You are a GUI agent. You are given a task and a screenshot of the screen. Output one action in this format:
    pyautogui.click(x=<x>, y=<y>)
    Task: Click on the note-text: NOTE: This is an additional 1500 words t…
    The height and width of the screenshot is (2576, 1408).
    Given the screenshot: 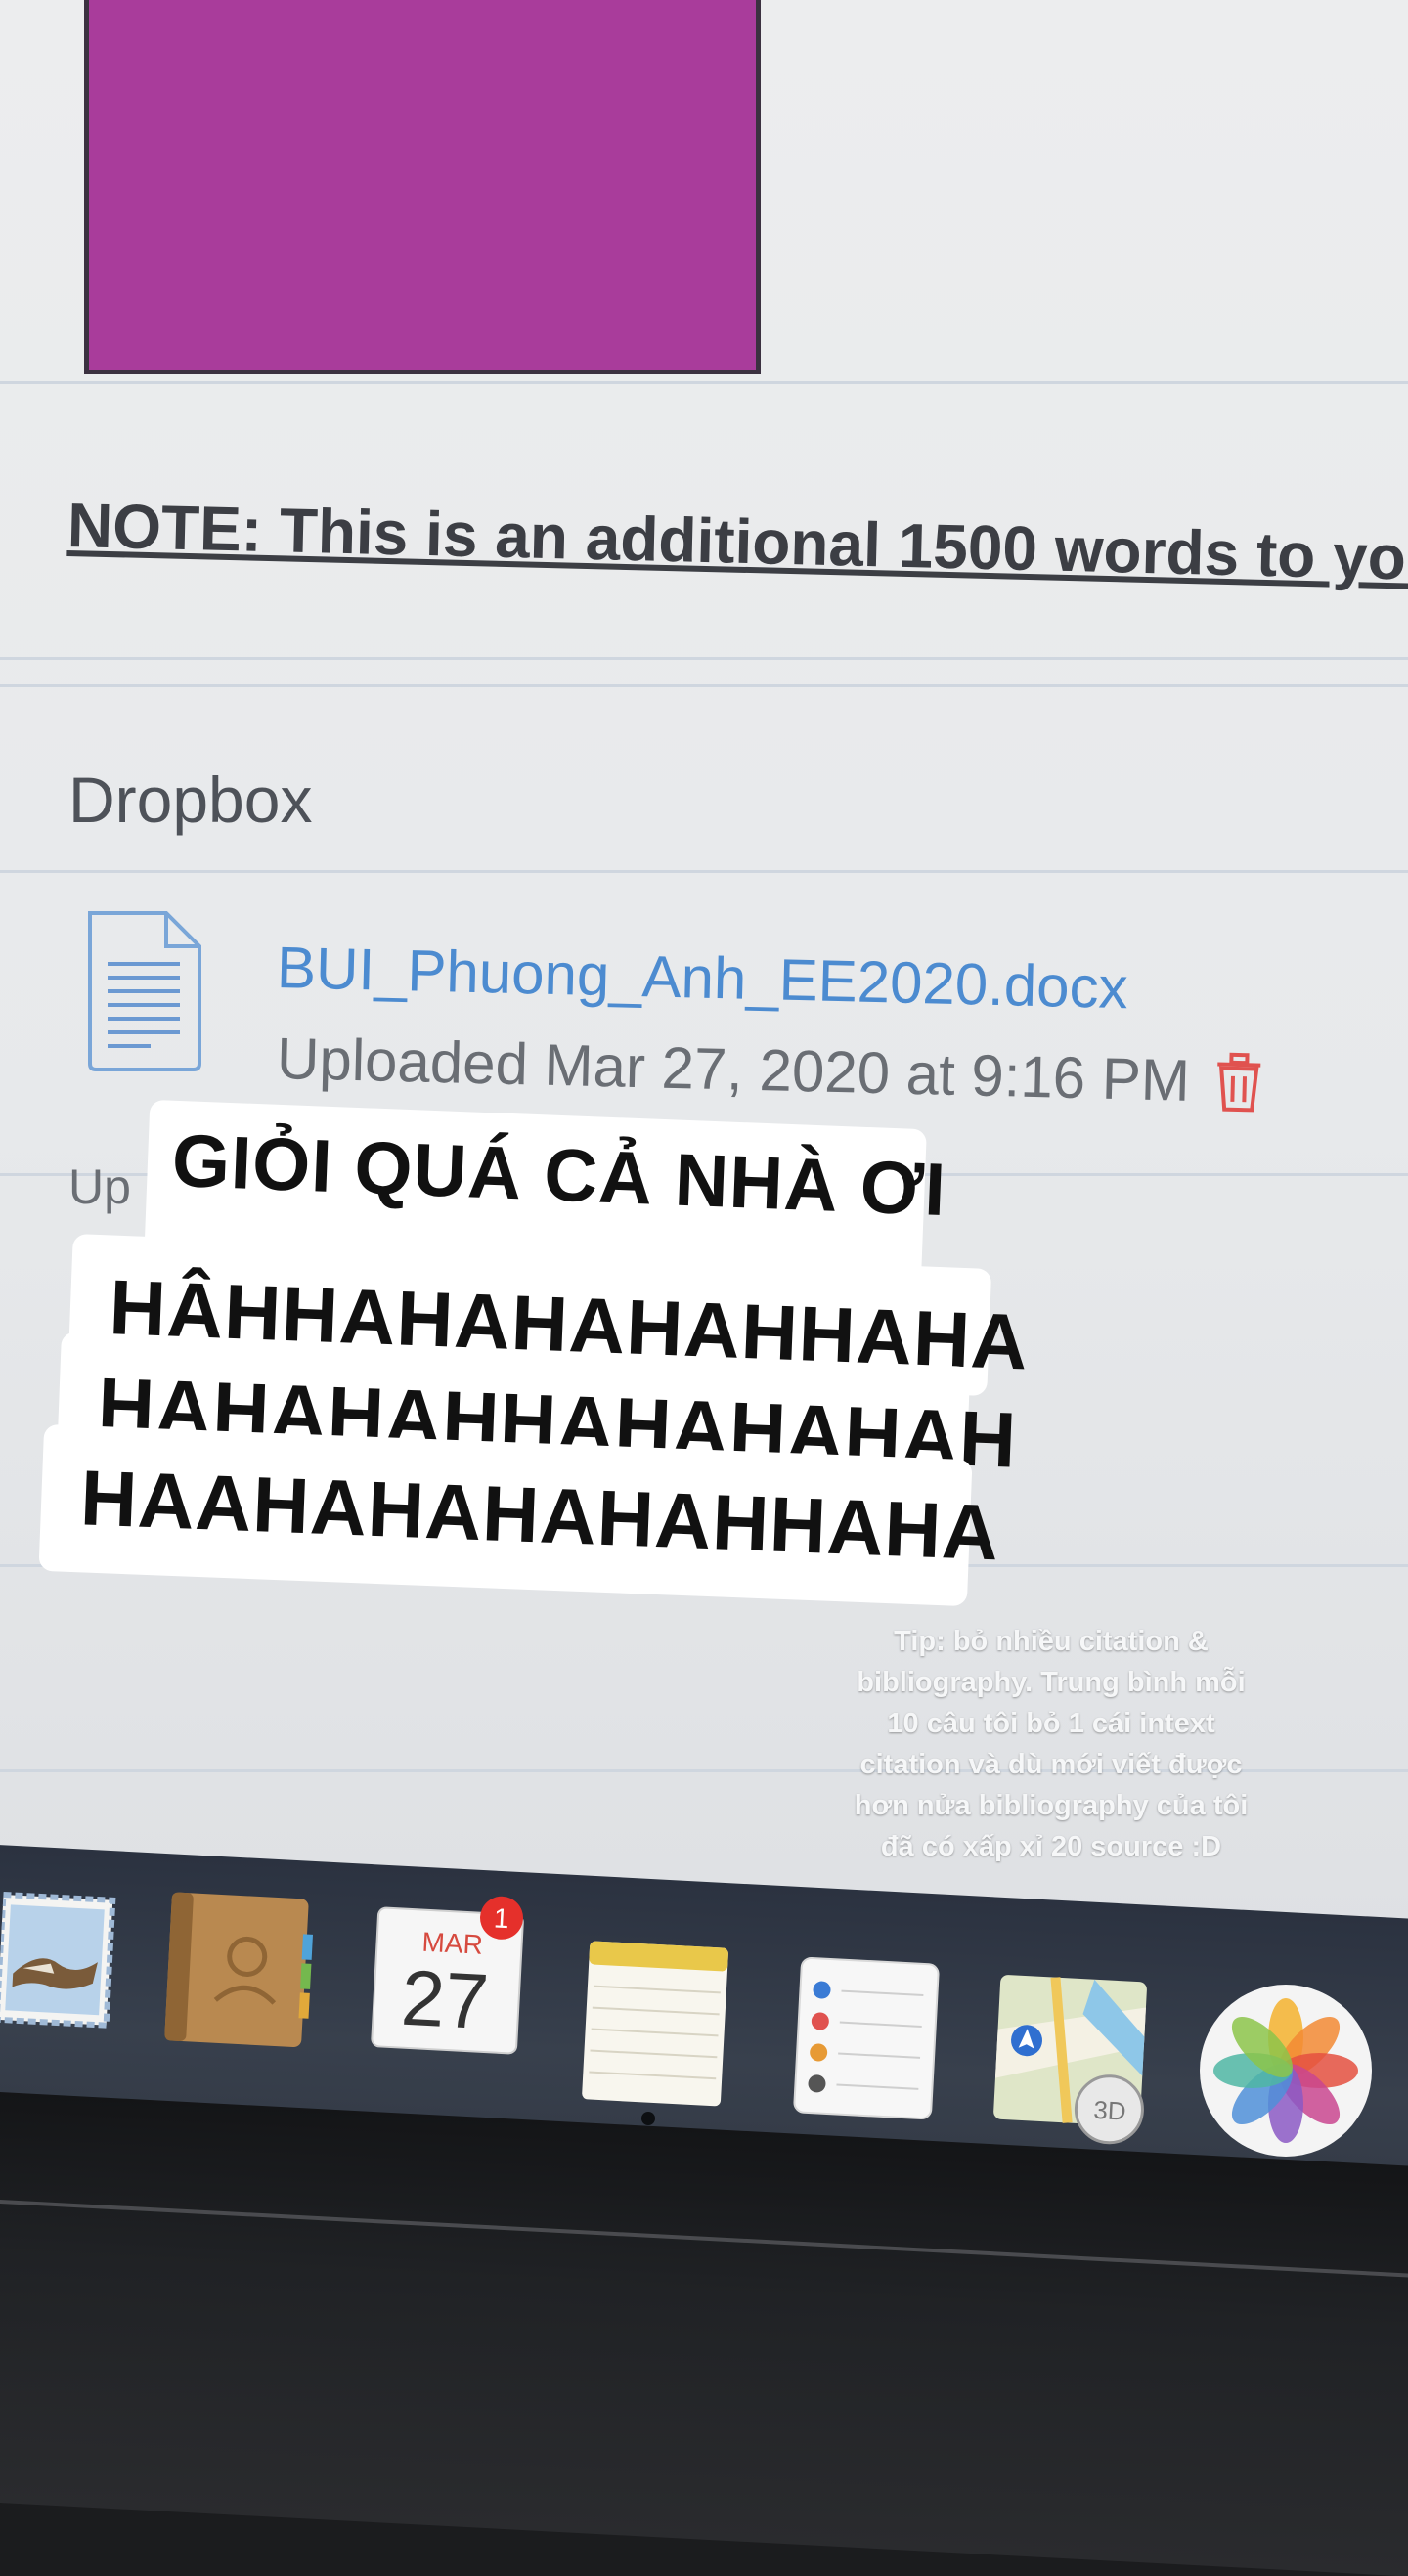 What is the action you would take?
    pyautogui.click(x=737, y=541)
    